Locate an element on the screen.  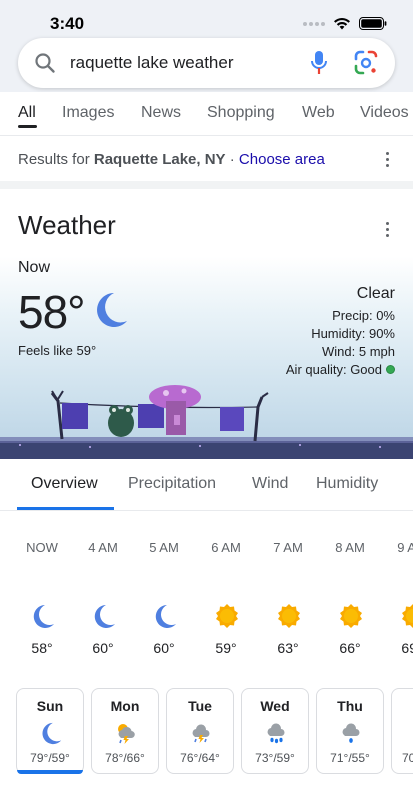
hour-time: 4 AM is located at coordinates (103, 547).